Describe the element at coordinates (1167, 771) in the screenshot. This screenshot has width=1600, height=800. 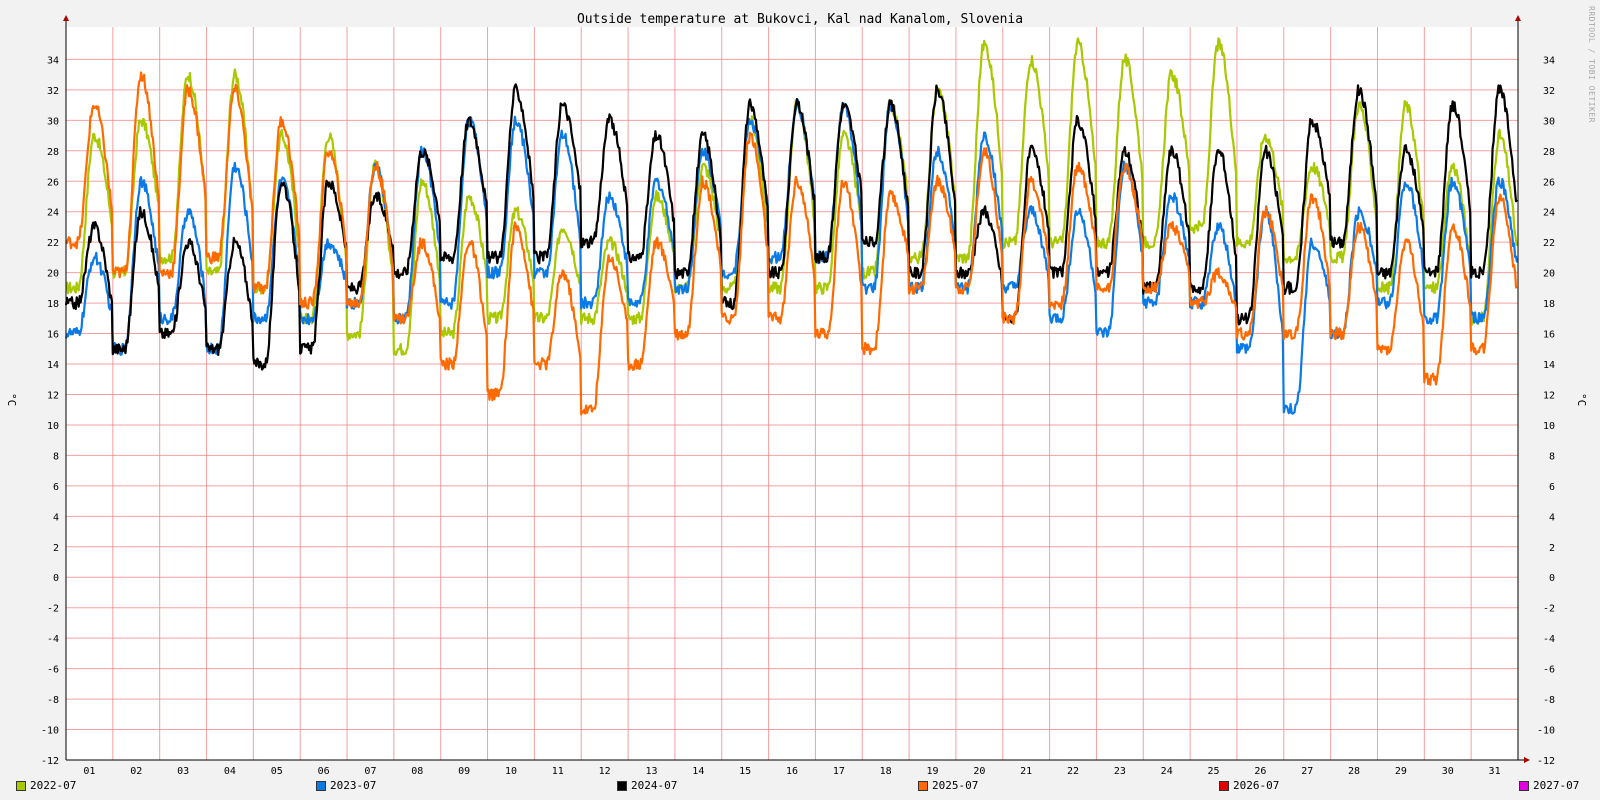
I see `x-tick-label: 24` at that location.